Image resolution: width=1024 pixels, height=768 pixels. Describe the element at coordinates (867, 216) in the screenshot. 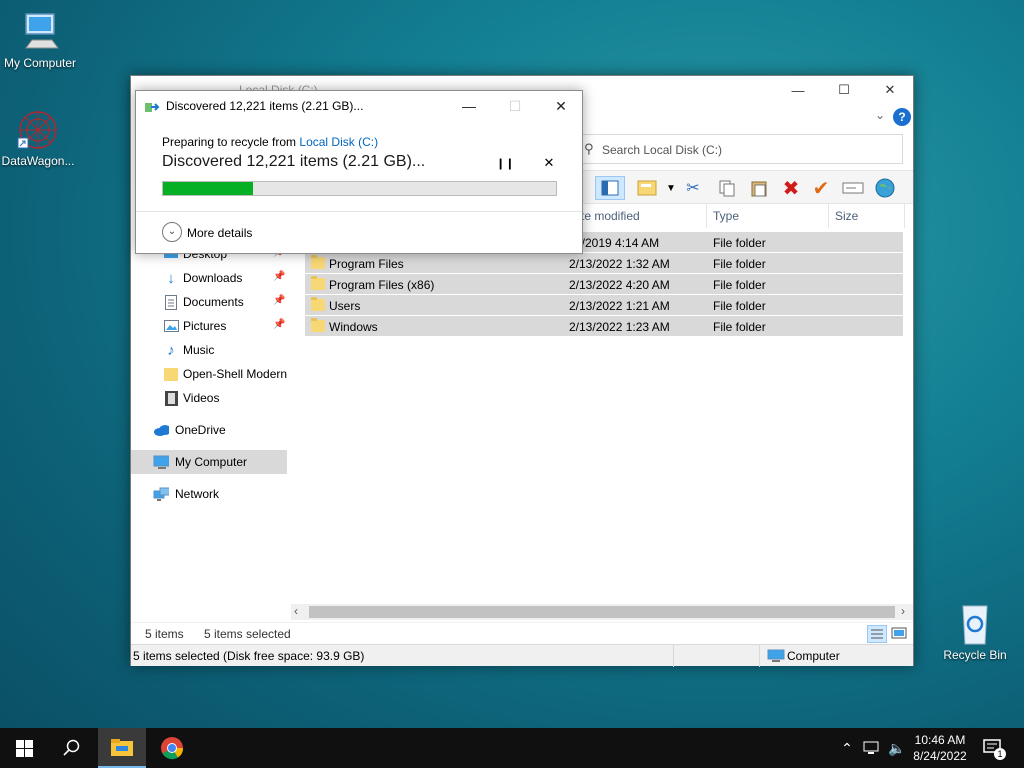

I see `column-size: Size` at that location.